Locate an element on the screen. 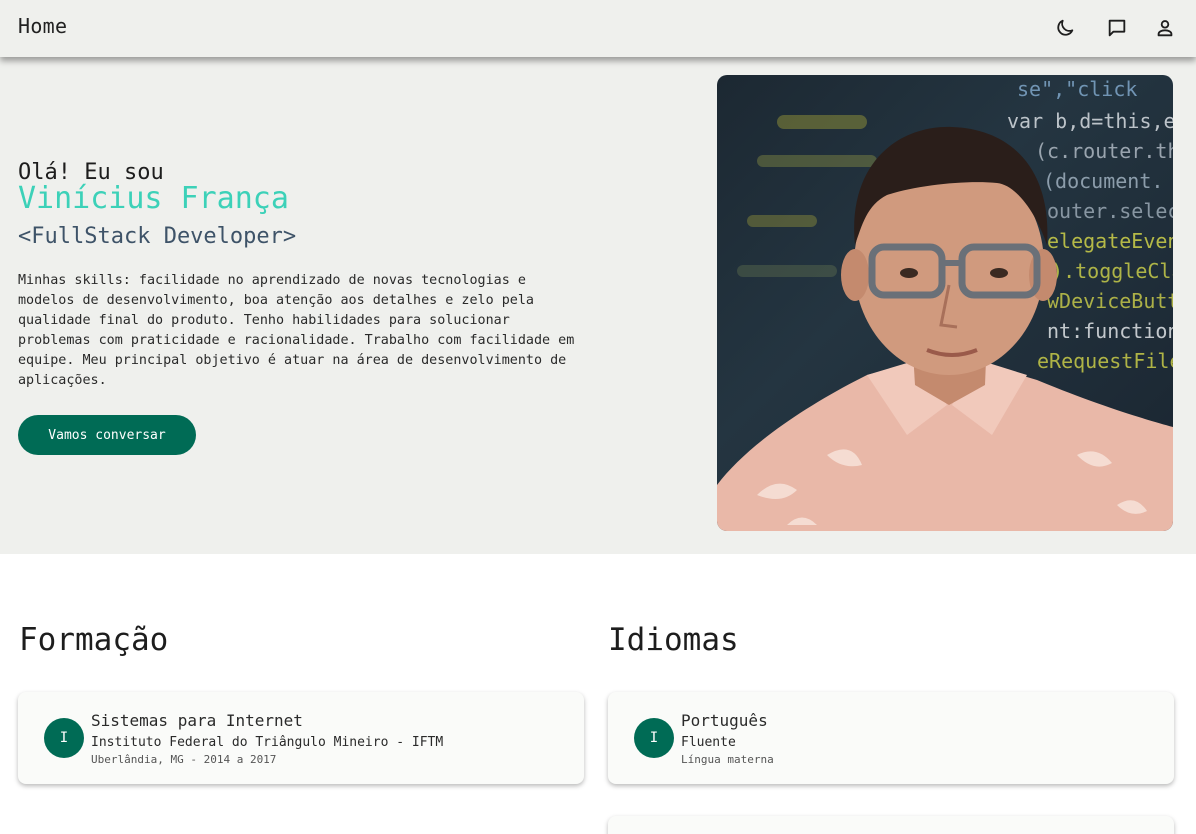 This screenshot has width=1196, height=834. page-title: Home is located at coordinates (43, 26).